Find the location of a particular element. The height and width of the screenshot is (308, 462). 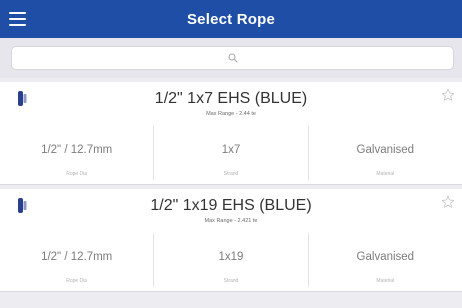

nav-bar: Select Rope is located at coordinates (231, 19).